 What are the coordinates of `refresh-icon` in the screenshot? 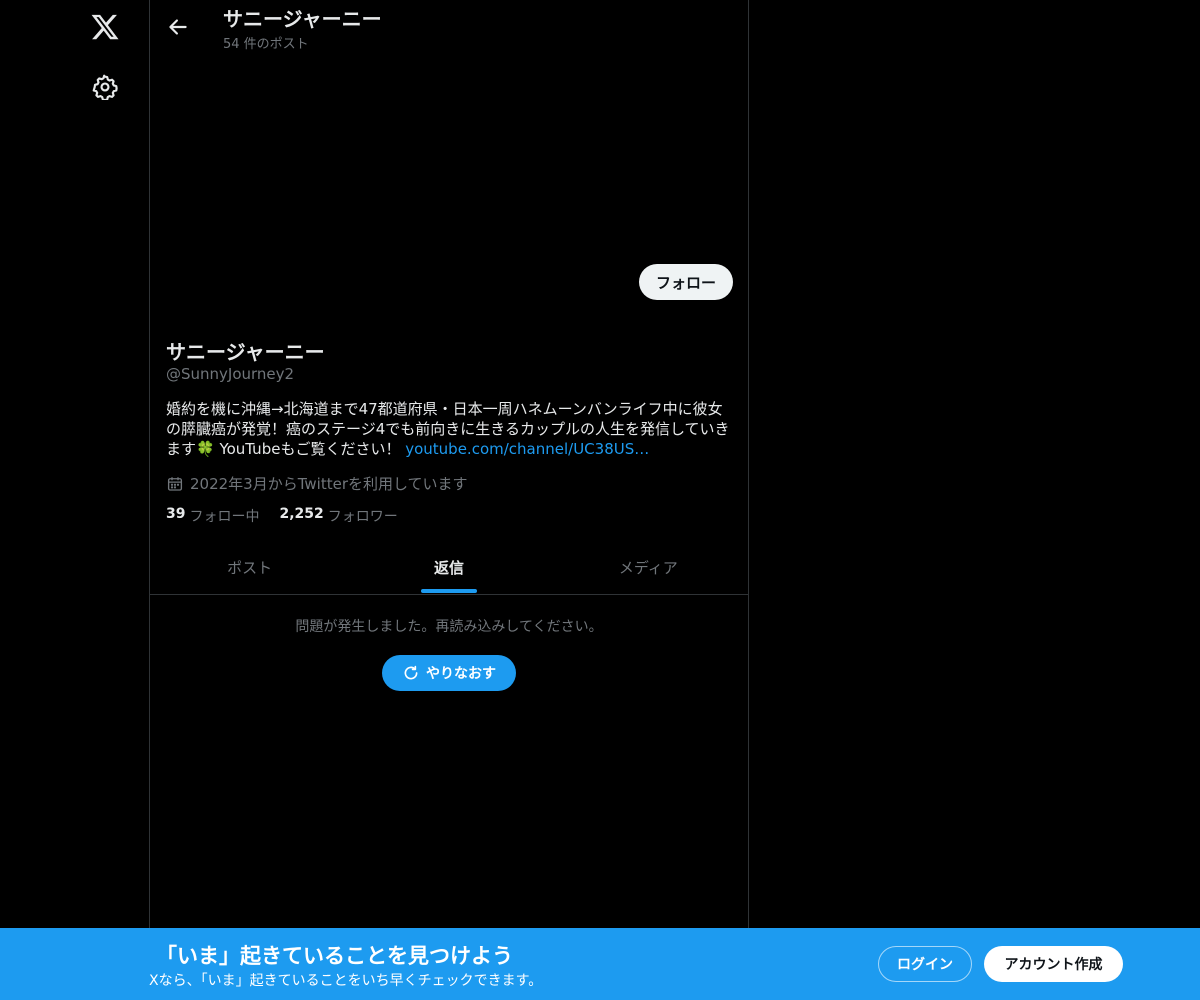 It's located at (411, 672).